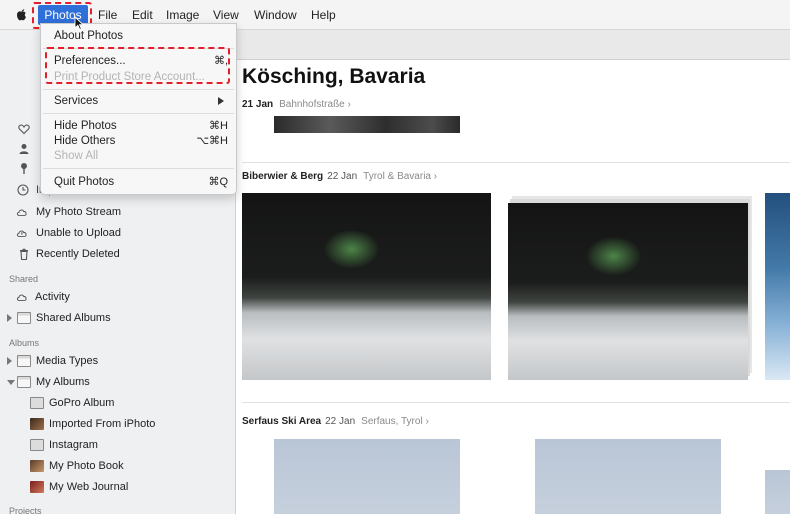  I want to click on sidebar-section-shared: Shared, so click(24, 279).